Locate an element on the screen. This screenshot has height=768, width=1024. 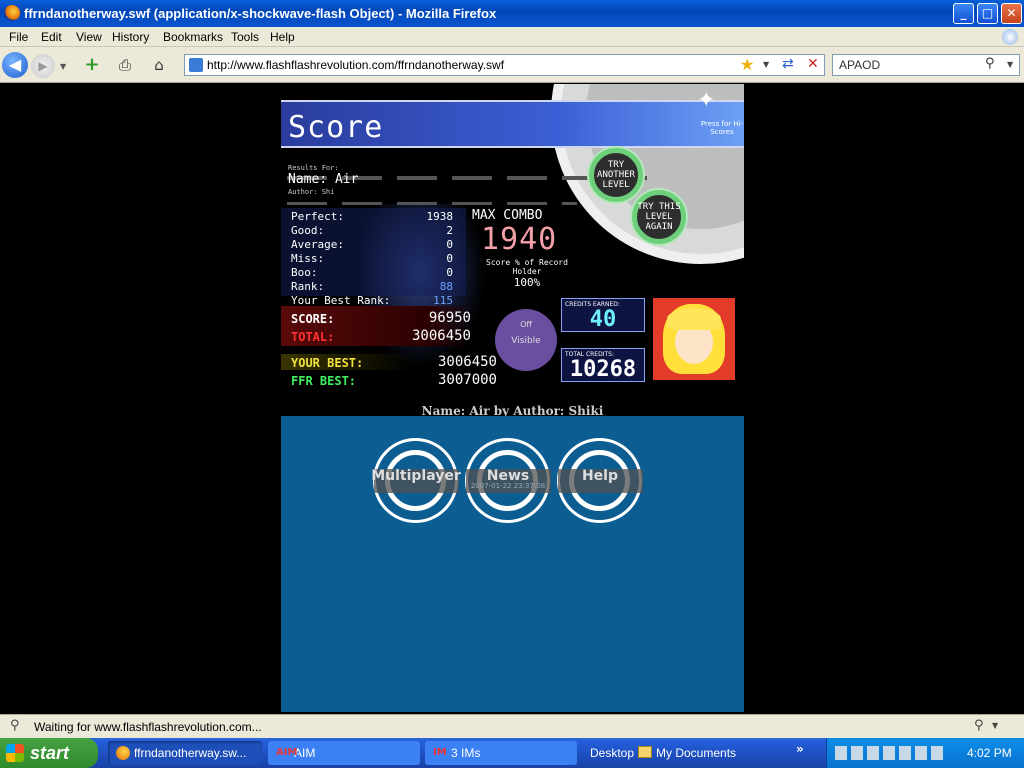
system-tray: 4:02 PM is located at coordinates (925, 753).